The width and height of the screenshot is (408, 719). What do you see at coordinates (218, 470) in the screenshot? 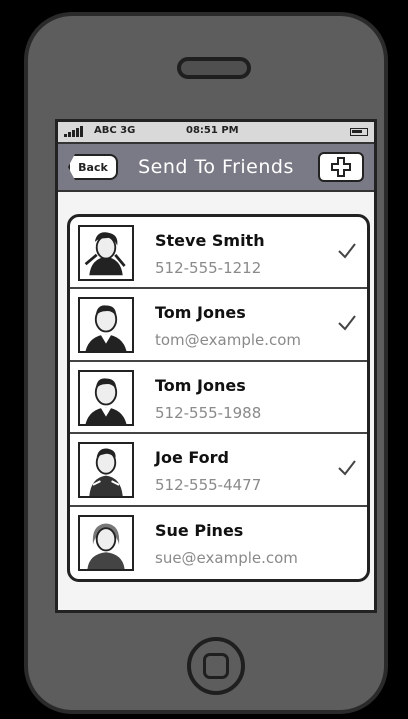
I see `contact-row: Joe Ford 512-555-4477` at bounding box center [218, 470].